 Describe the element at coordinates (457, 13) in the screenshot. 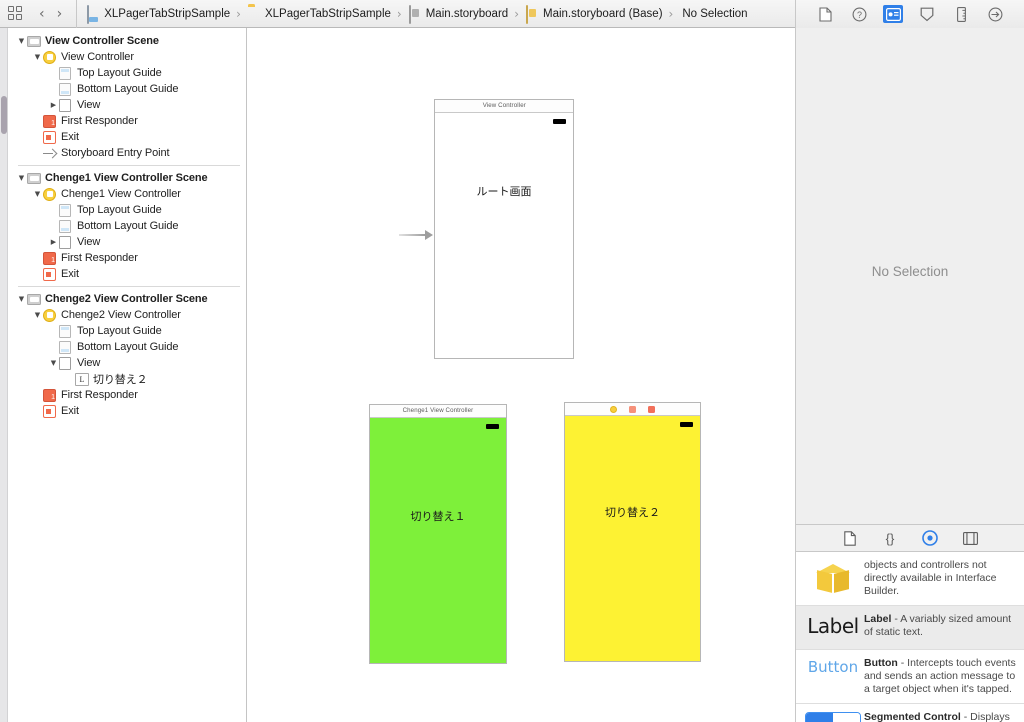

I see `breadcrumb-item-storyboard: Main.storyboard` at that location.